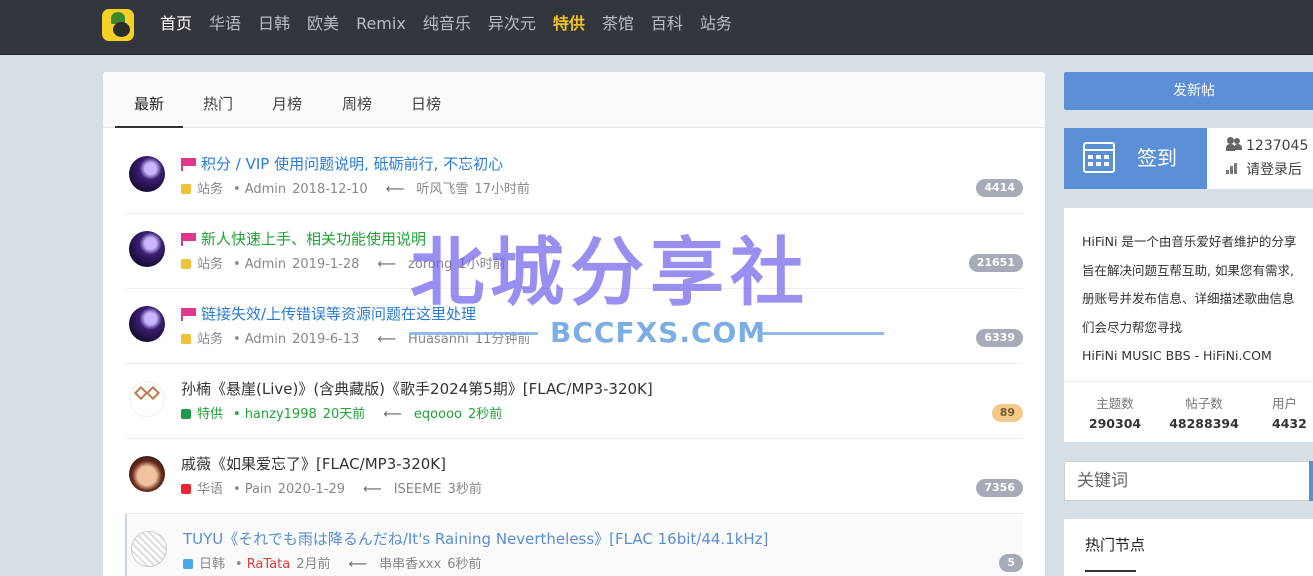 This screenshot has height=576, width=1313. What do you see at coordinates (574, 100) in the screenshot?
I see `thread-tabs: 最新 热门 月榜 周榜 日榜` at bounding box center [574, 100].